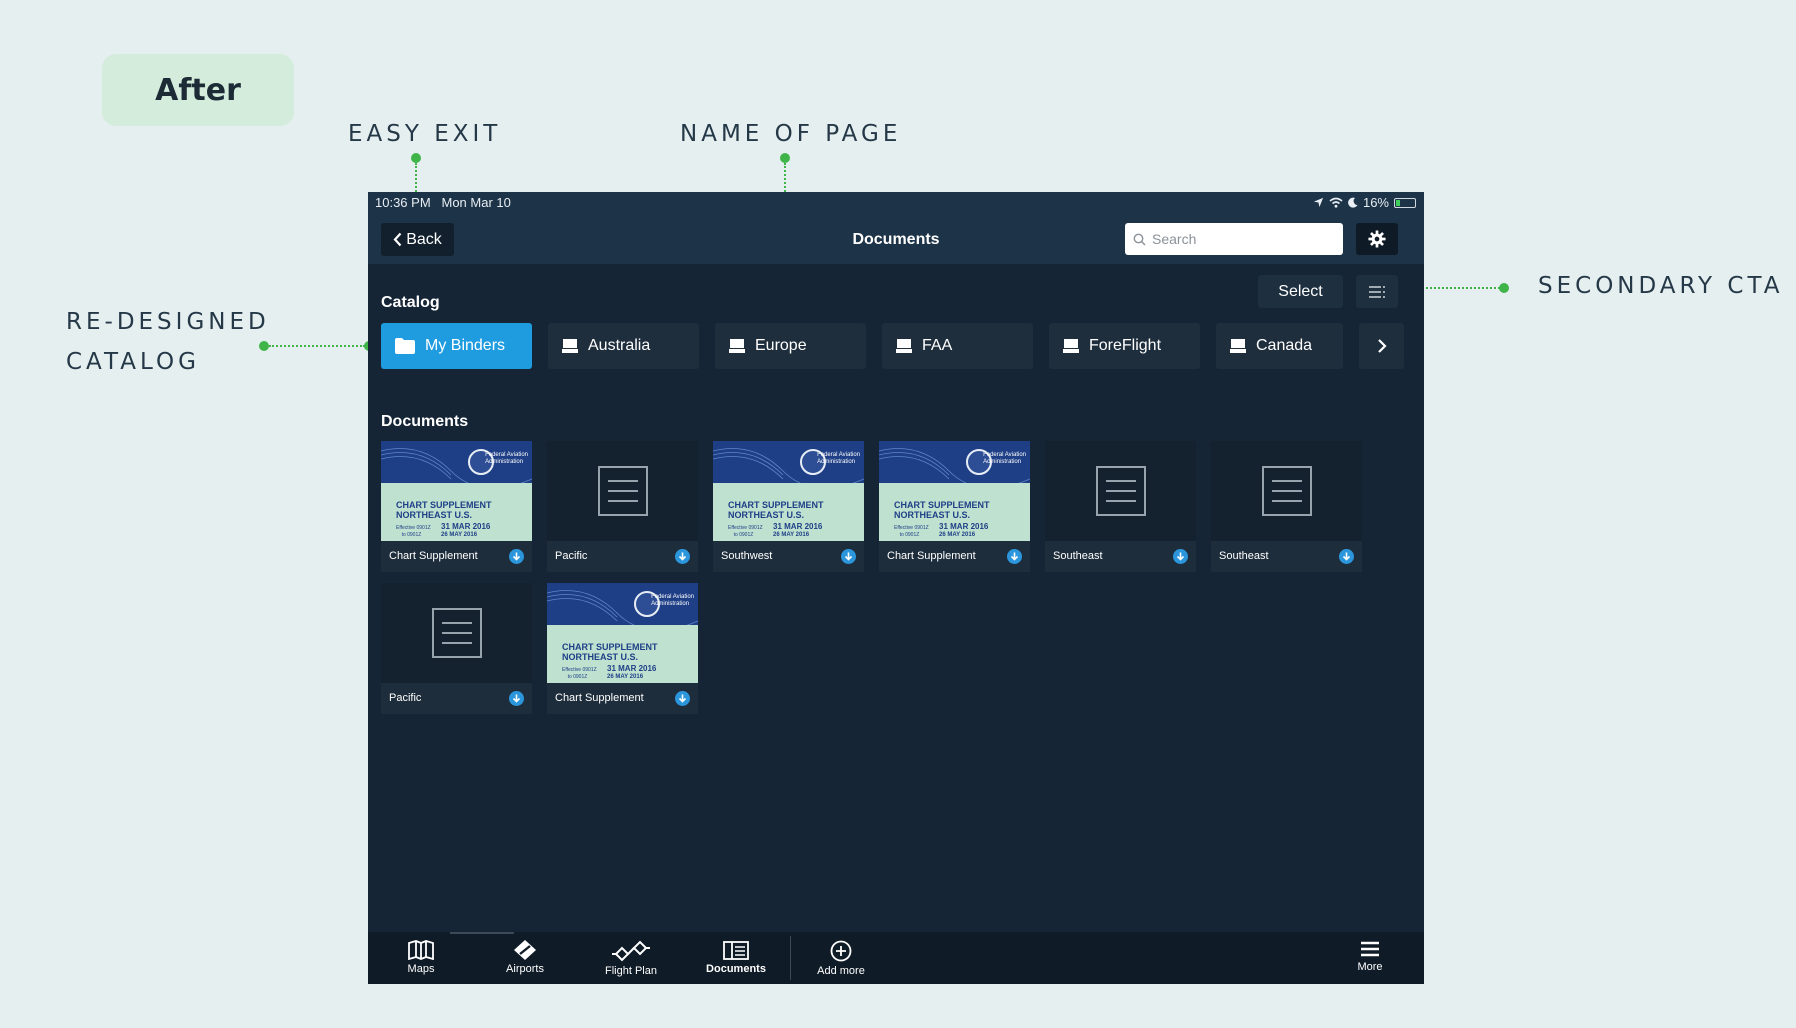 This screenshot has width=1796, height=1028. I want to click on after-badge: After, so click(198, 90).